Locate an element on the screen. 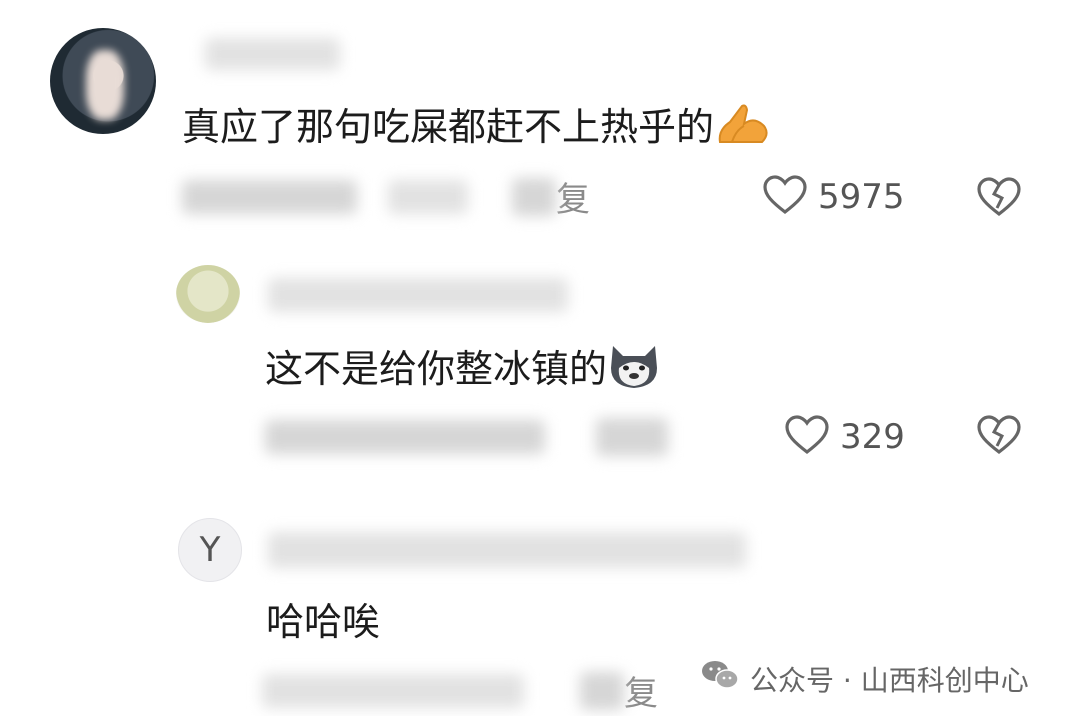 This screenshot has height=716, width=1080. like-button: 5975 is located at coordinates (833, 197).